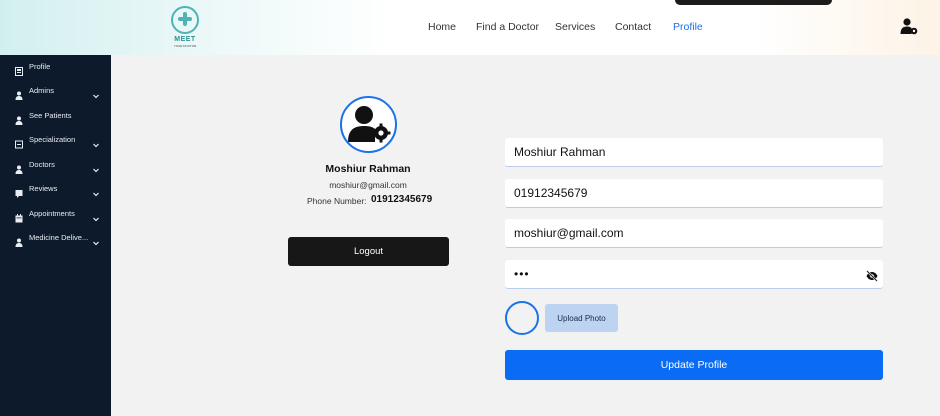 The image size is (940, 416). What do you see at coordinates (42, 90) in the screenshot?
I see `sidebar-item-label: Admins` at bounding box center [42, 90].